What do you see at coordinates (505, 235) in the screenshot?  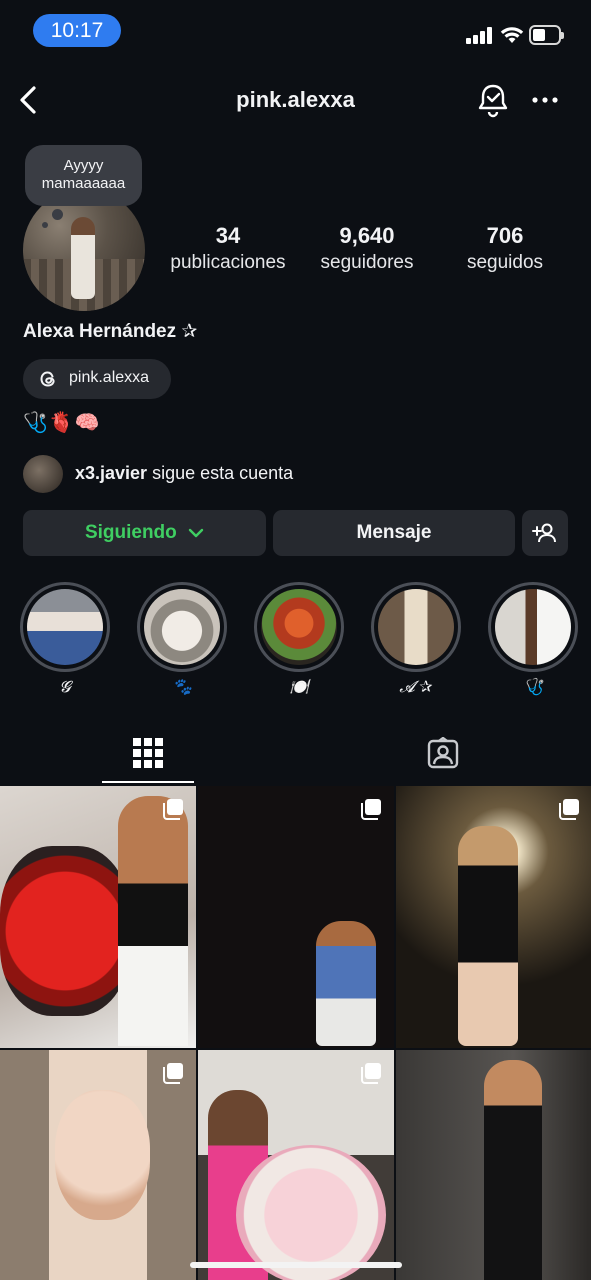 I see `stat-following-count: 706` at bounding box center [505, 235].